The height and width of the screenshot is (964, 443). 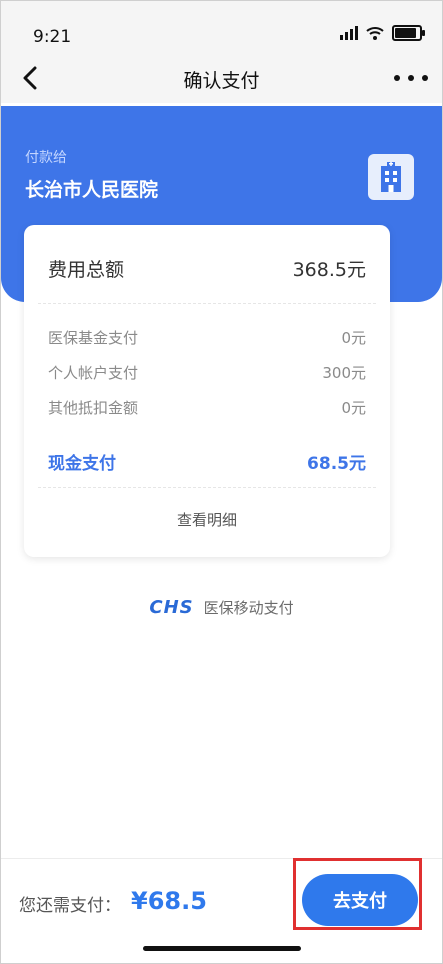 What do you see at coordinates (408, 33) in the screenshot?
I see `battery-icon` at bounding box center [408, 33].